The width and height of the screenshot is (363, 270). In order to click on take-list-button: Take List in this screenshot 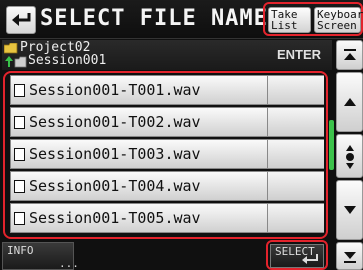, I will do `click(289, 20)`.